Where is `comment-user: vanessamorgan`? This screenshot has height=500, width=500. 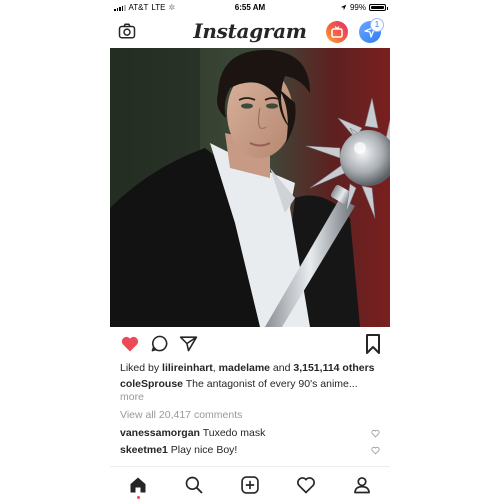
comment-user: vanessamorgan is located at coordinates (160, 433).